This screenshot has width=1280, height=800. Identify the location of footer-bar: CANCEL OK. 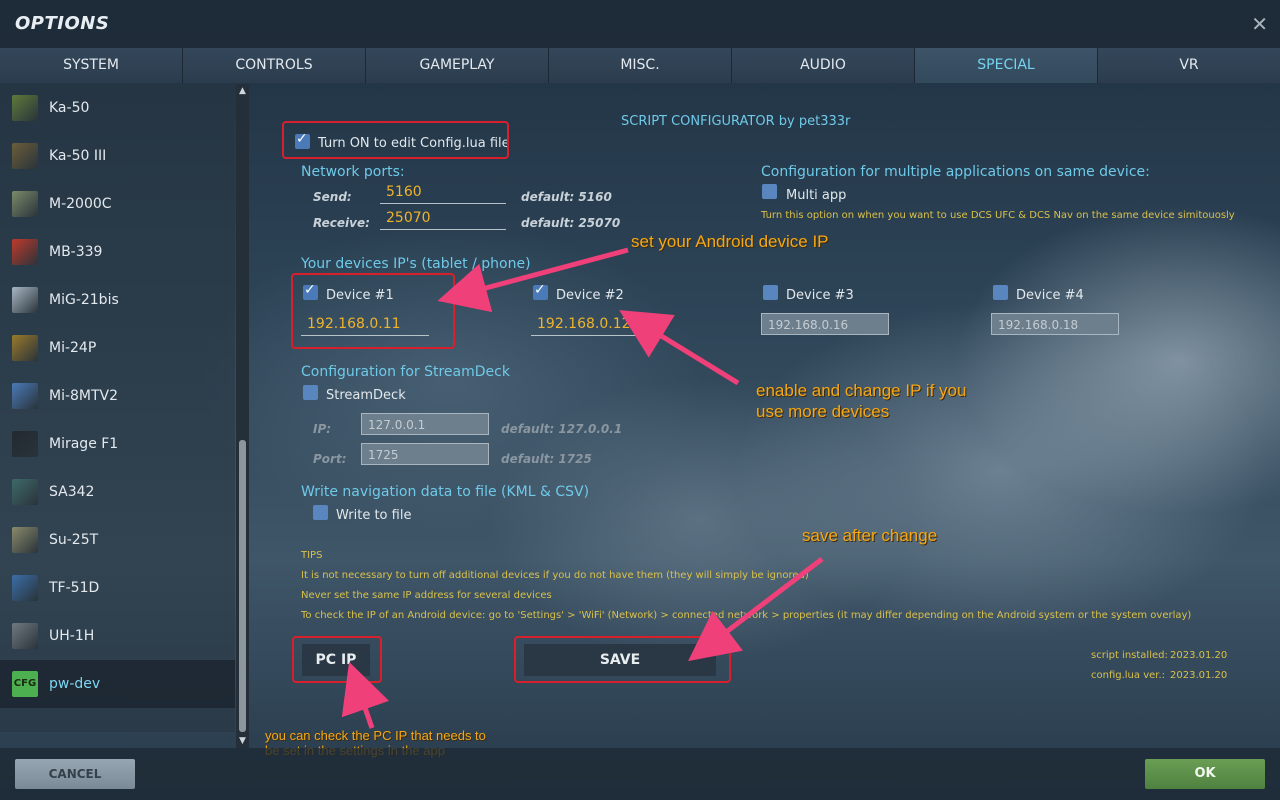
(640, 774).